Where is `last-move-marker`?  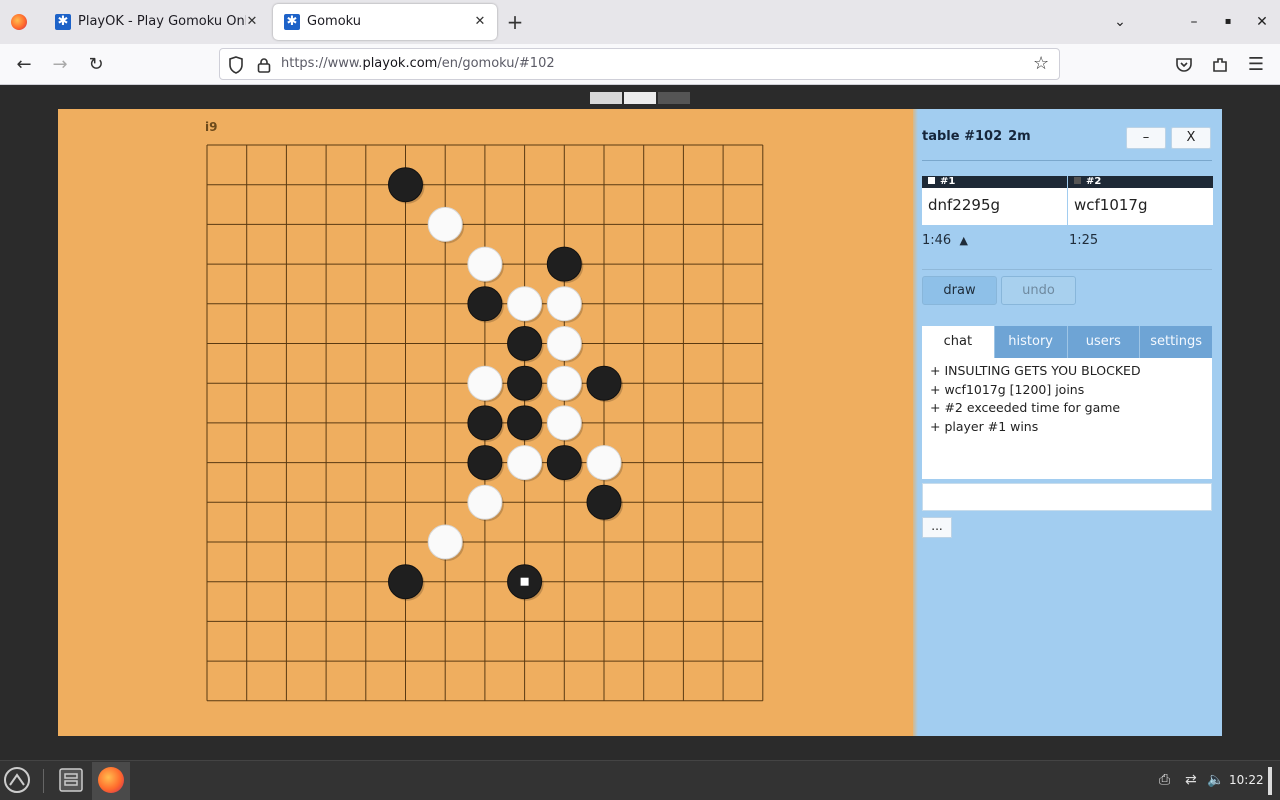 last-move-marker is located at coordinates (524, 581).